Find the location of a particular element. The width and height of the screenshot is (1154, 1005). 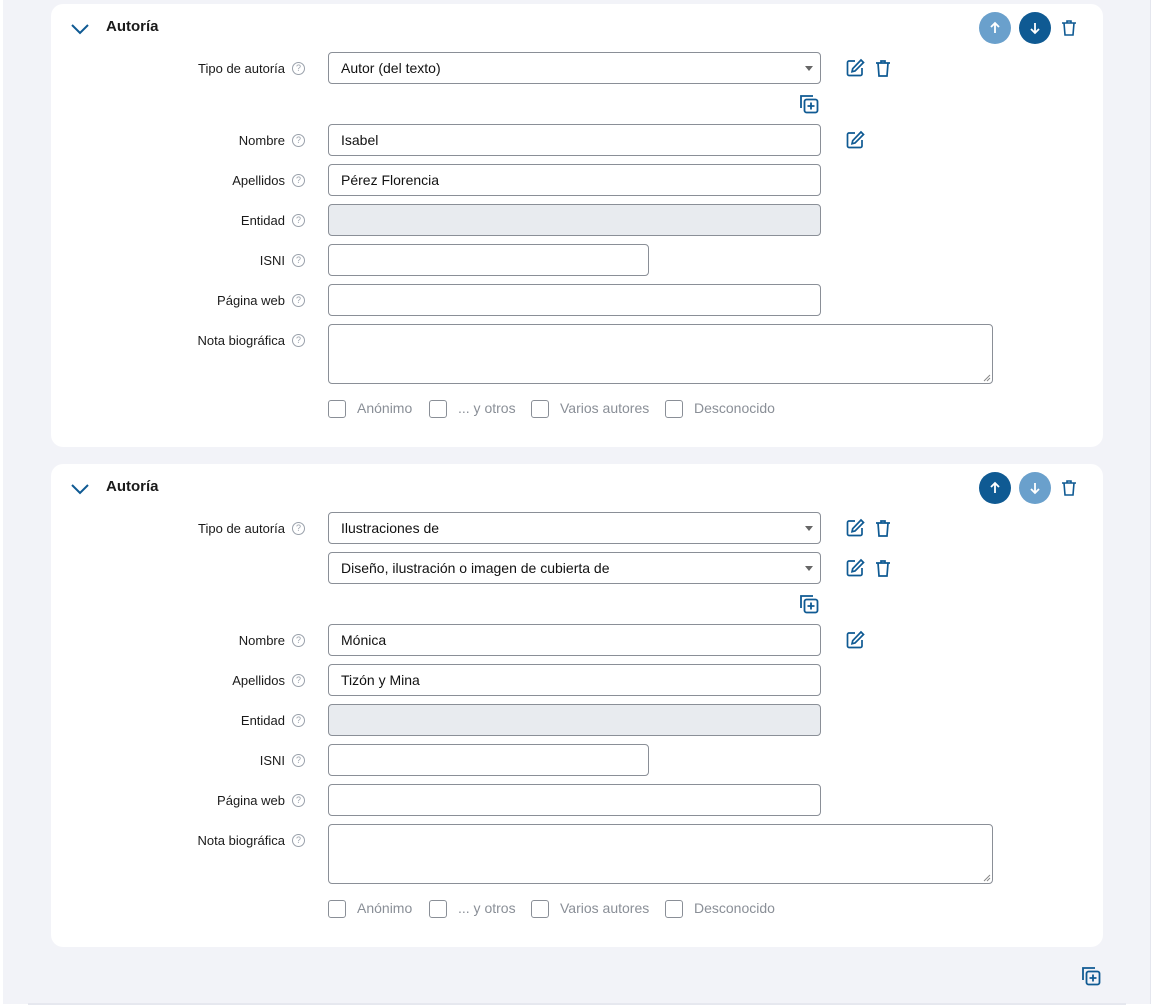

tipo-select: Ilustraciones de is located at coordinates (574, 528).